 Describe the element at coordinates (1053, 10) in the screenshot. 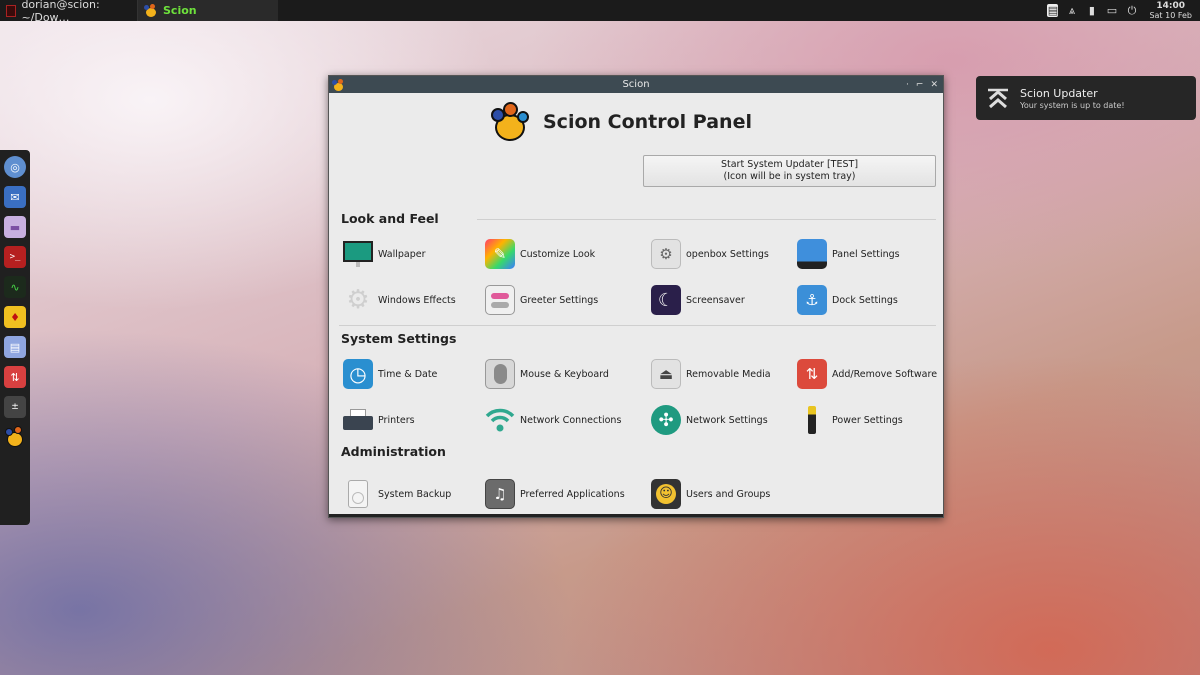

I see `clipboard-icon: ▤` at that location.